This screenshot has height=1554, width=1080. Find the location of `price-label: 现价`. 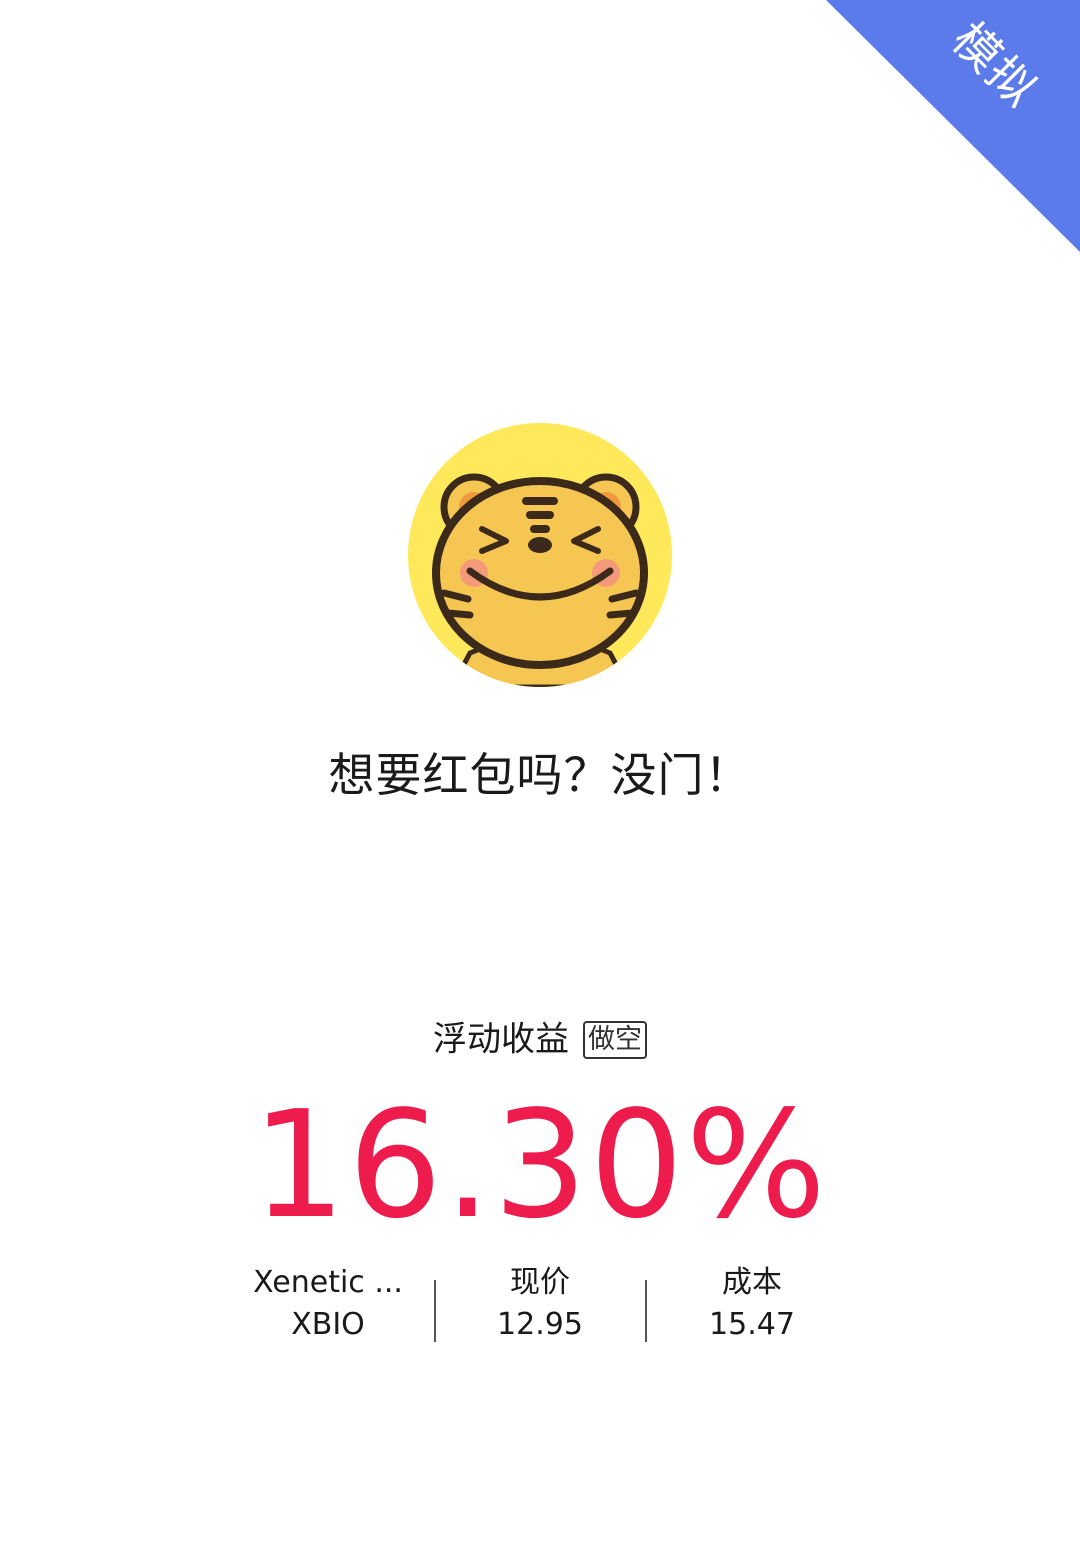

price-label: 现价 is located at coordinates (540, 1282).